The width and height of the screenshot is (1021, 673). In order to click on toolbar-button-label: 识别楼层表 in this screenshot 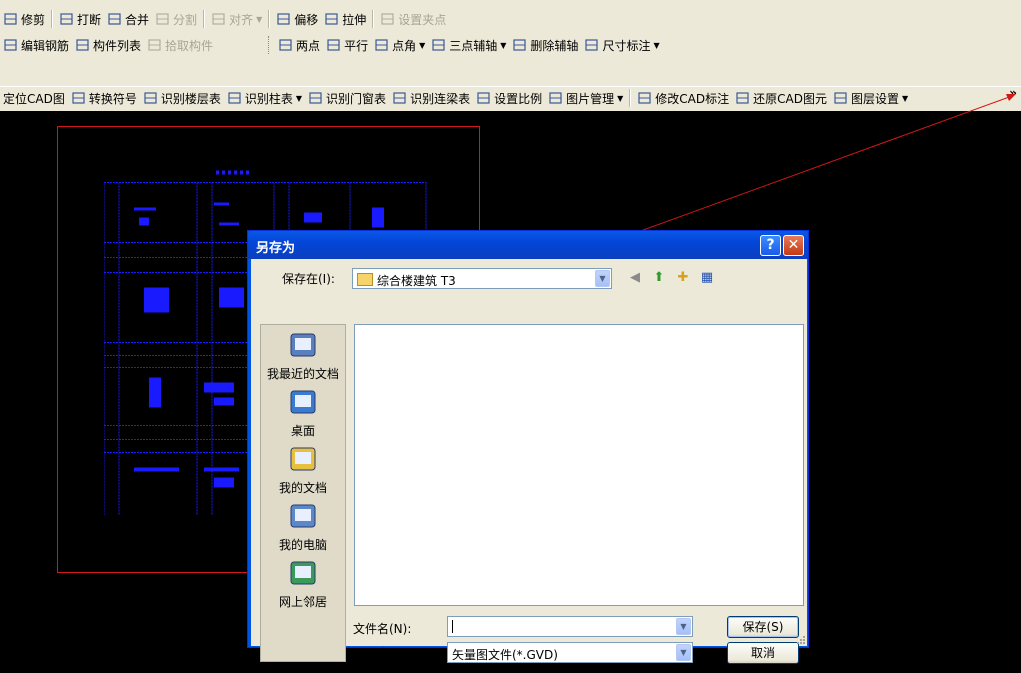, I will do `click(190, 98)`.